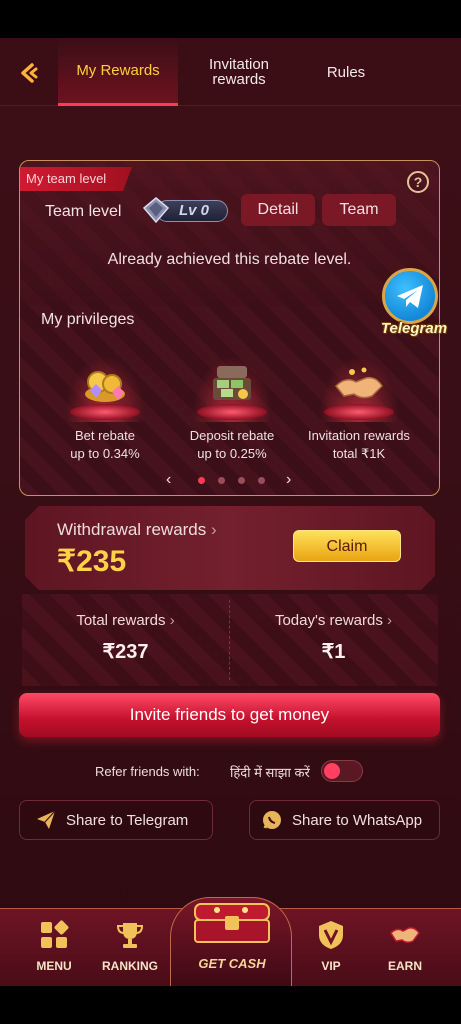 The image size is (461, 1024). I want to click on privilege-invitation-line2: total ₹1K, so click(359, 453).